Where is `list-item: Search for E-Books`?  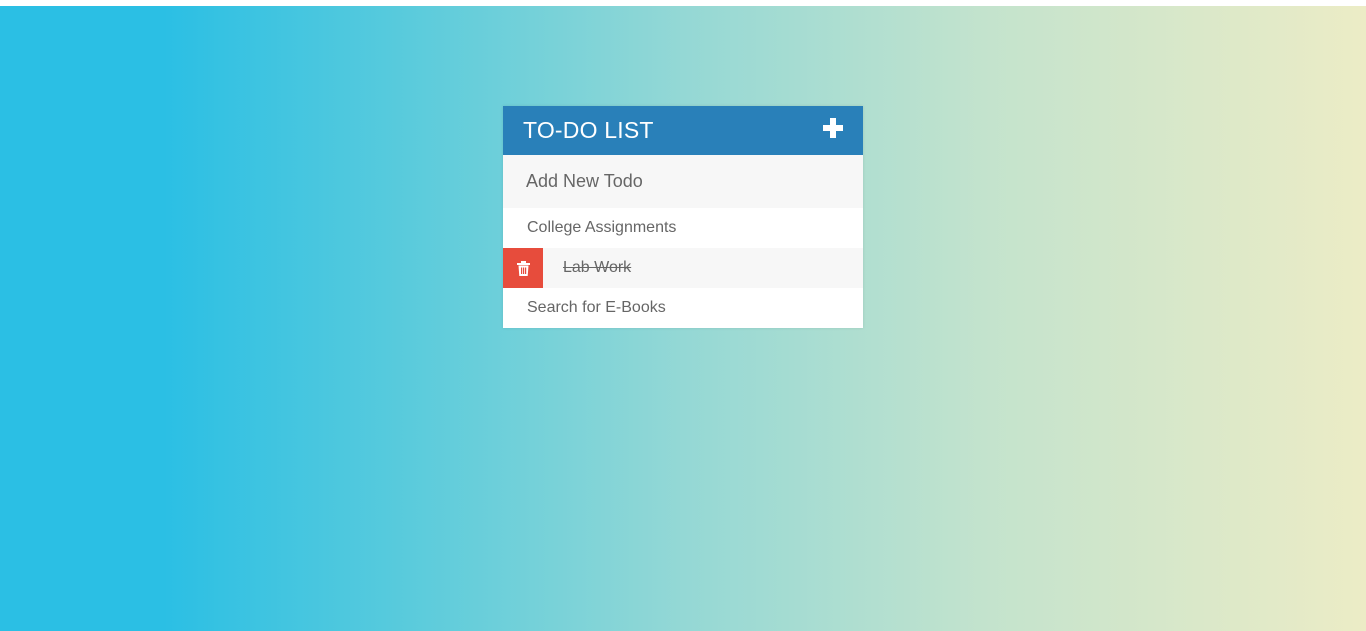 list-item: Search for E-Books is located at coordinates (683, 308).